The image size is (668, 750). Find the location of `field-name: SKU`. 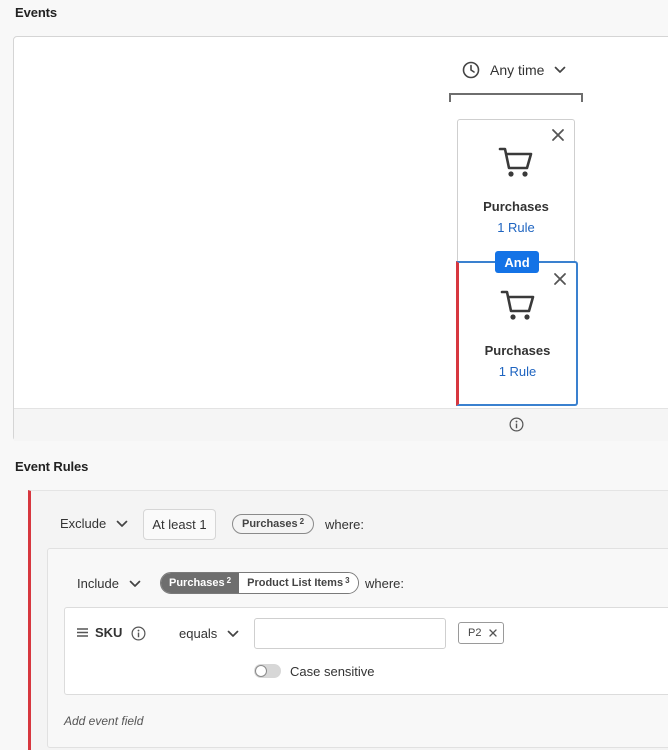

field-name: SKU is located at coordinates (109, 632).